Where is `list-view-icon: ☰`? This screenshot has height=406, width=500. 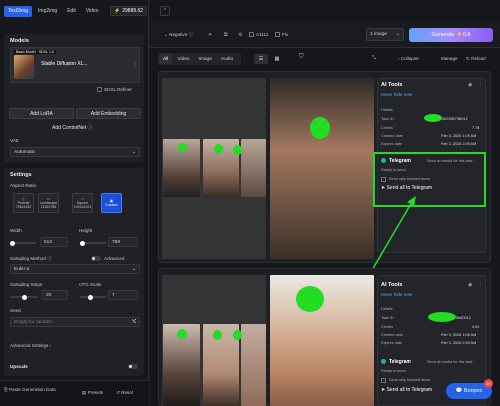 list-view-icon: ☰ is located at coordinates (261, 59).